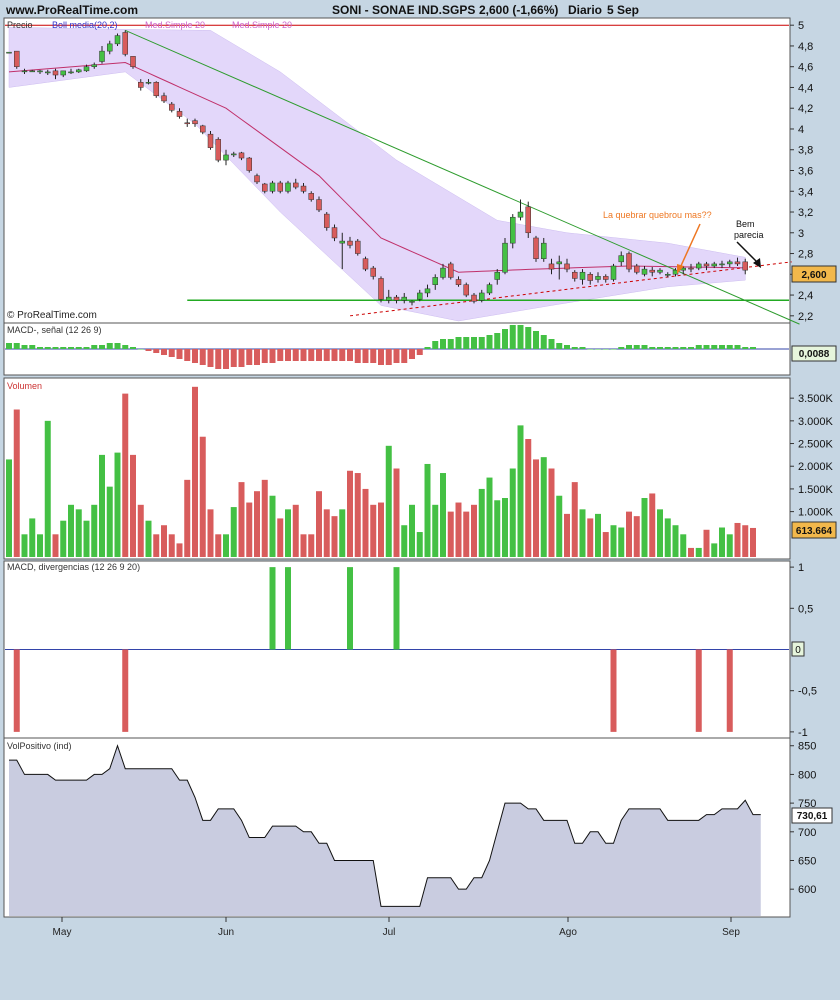 The width and height of the screenshot is (840, 1000). Describe the element at coordinates (71, 10) in the screenshot. I see `site-name: www.ProRealTime.com` at that location.